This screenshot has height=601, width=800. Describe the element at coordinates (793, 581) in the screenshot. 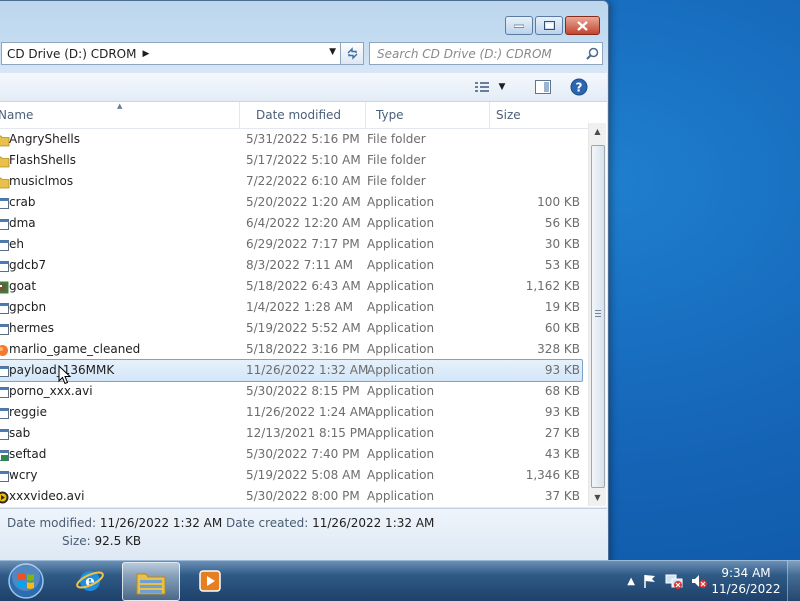

I see `show-desktop-button` at that location.